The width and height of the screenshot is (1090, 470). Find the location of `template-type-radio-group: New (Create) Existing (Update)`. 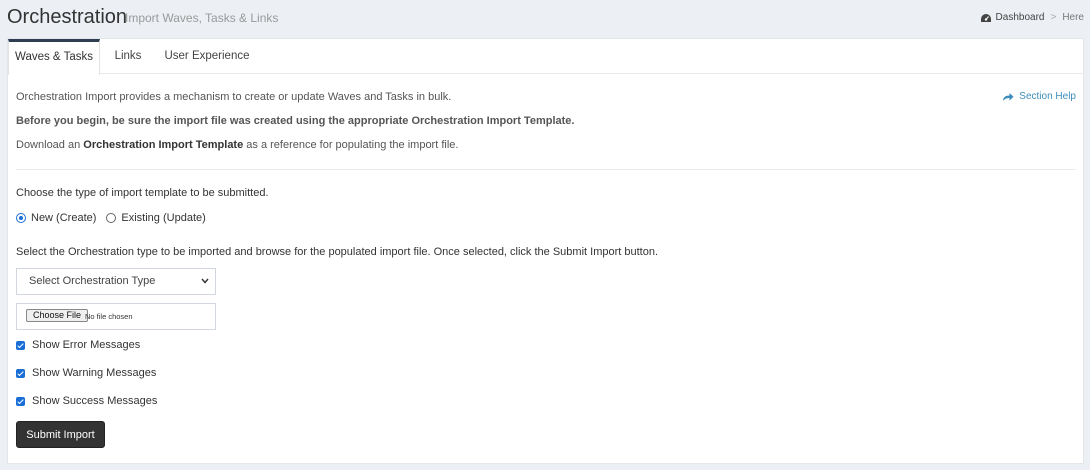

template-type-radio-group: New (Create) Existing (Update) is located at coordinates (116, 218).